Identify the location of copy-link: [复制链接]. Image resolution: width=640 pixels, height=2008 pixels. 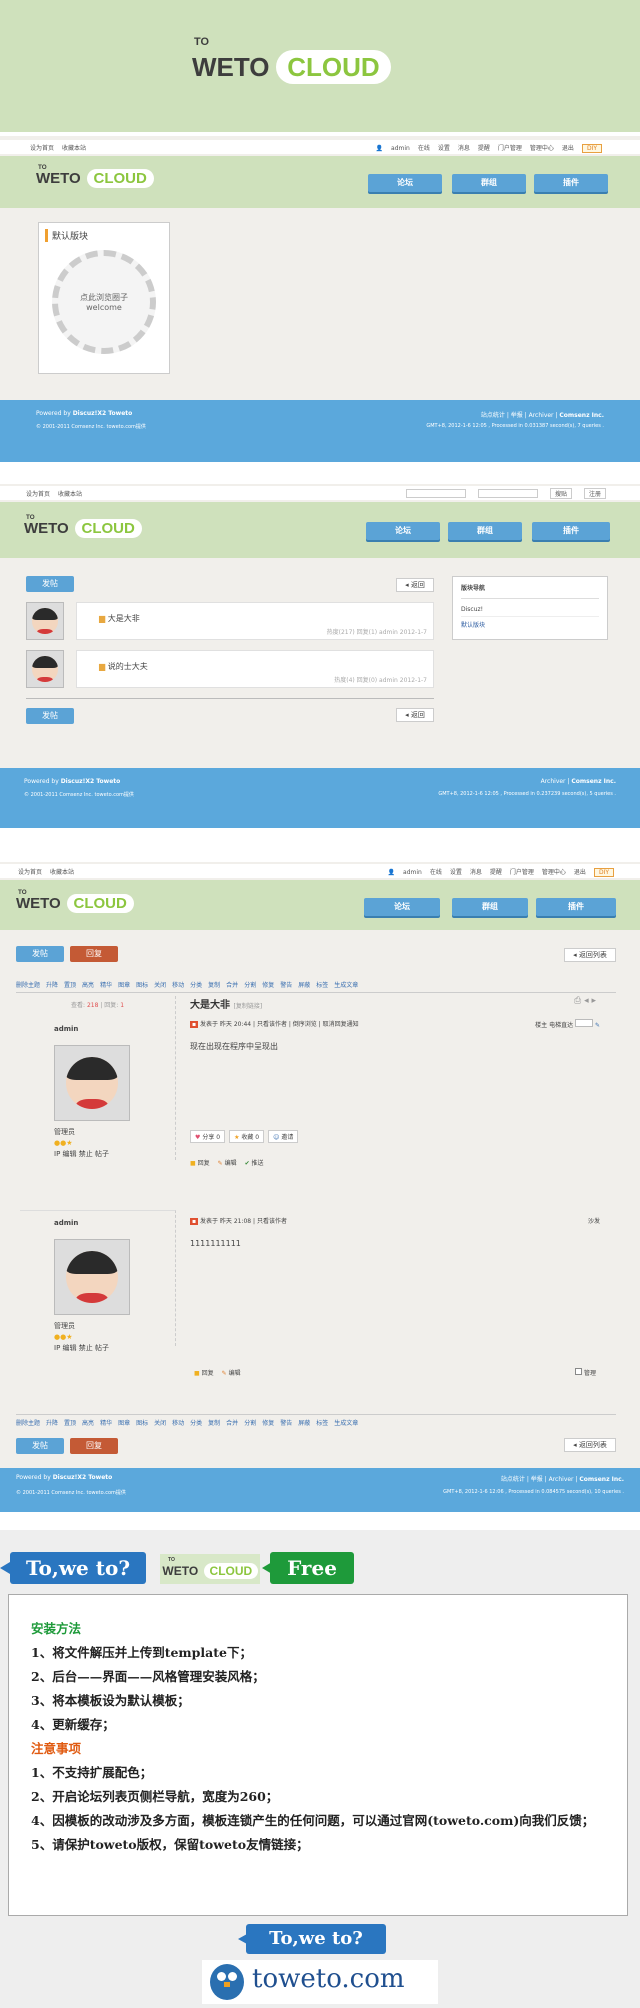
(247, 1006).